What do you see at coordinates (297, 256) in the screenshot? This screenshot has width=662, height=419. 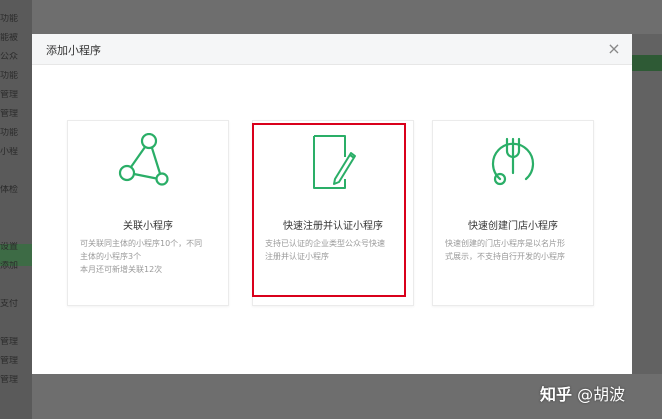 I see `card-description-line: 注册并认证小程序` at bounding box center [297, 256].